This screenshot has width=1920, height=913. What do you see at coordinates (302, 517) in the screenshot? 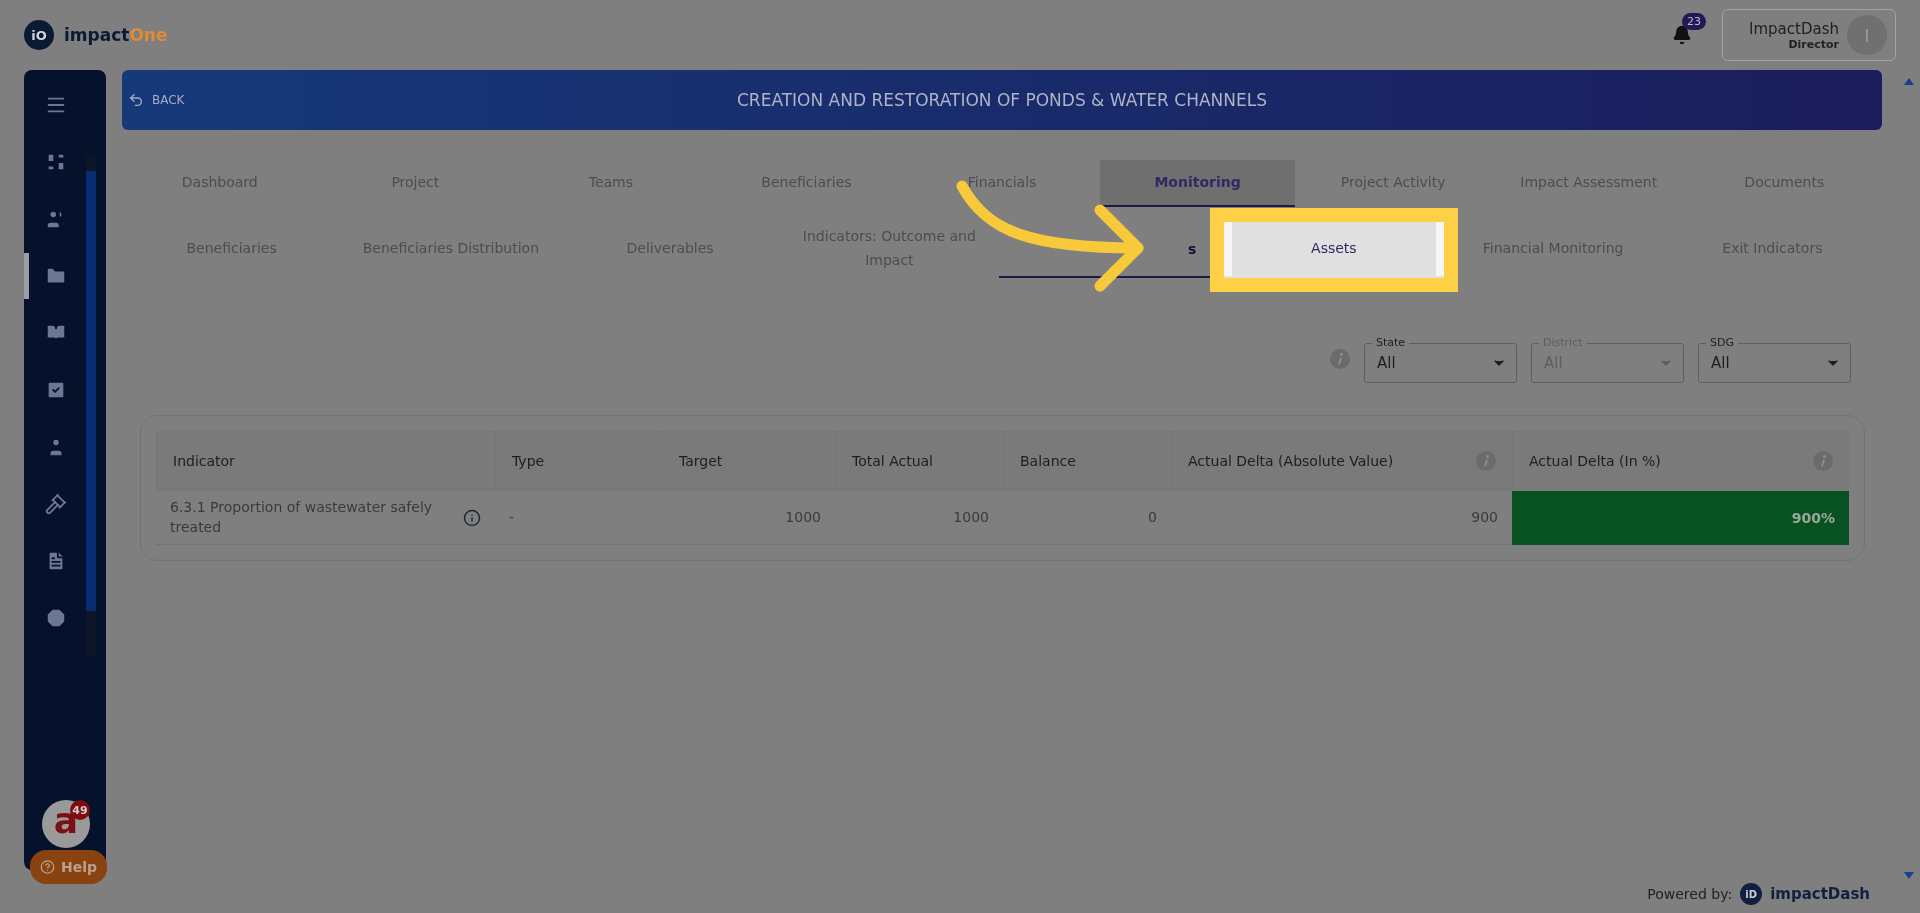
I see `table-cell-text: 6.3.1 Proportion of wastewater safely treated` at bounding box center [302, 517].